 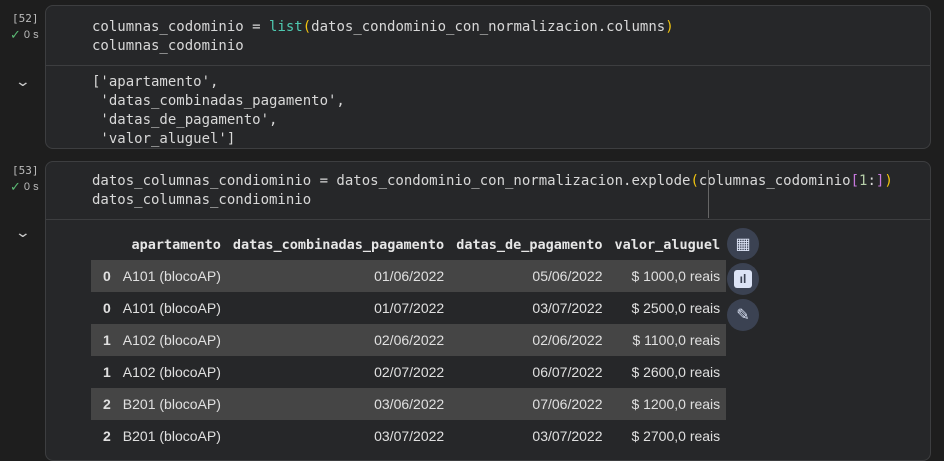 What do you see at coordinates (25, 170) in the screenshot?
I see `execution-count: [53]` at bounding box center [25, 170].